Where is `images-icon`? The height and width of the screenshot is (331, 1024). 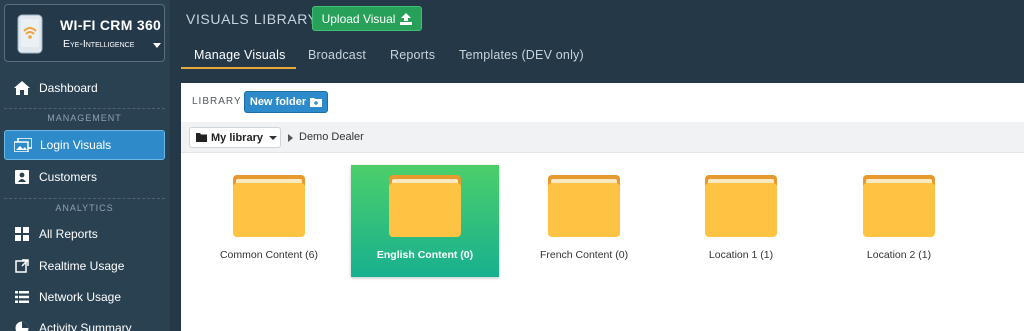
images-icon is located at coordinates (23, 145).